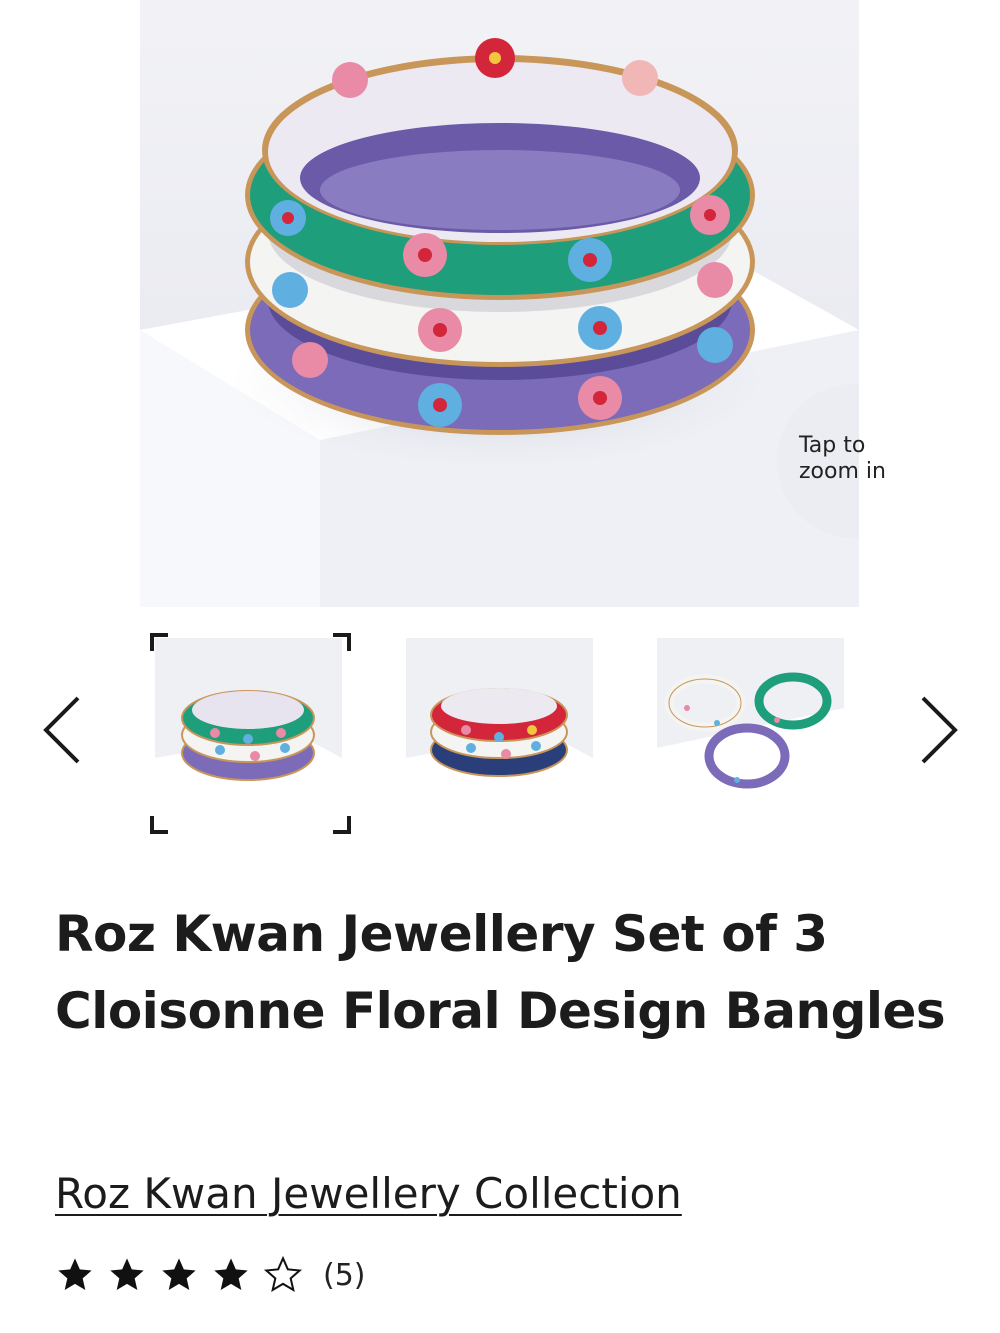  What do you see at coordinates (210, 1275) in the screenshot?
I see `product-rating: (5)` at bounding box center [210, 1275].